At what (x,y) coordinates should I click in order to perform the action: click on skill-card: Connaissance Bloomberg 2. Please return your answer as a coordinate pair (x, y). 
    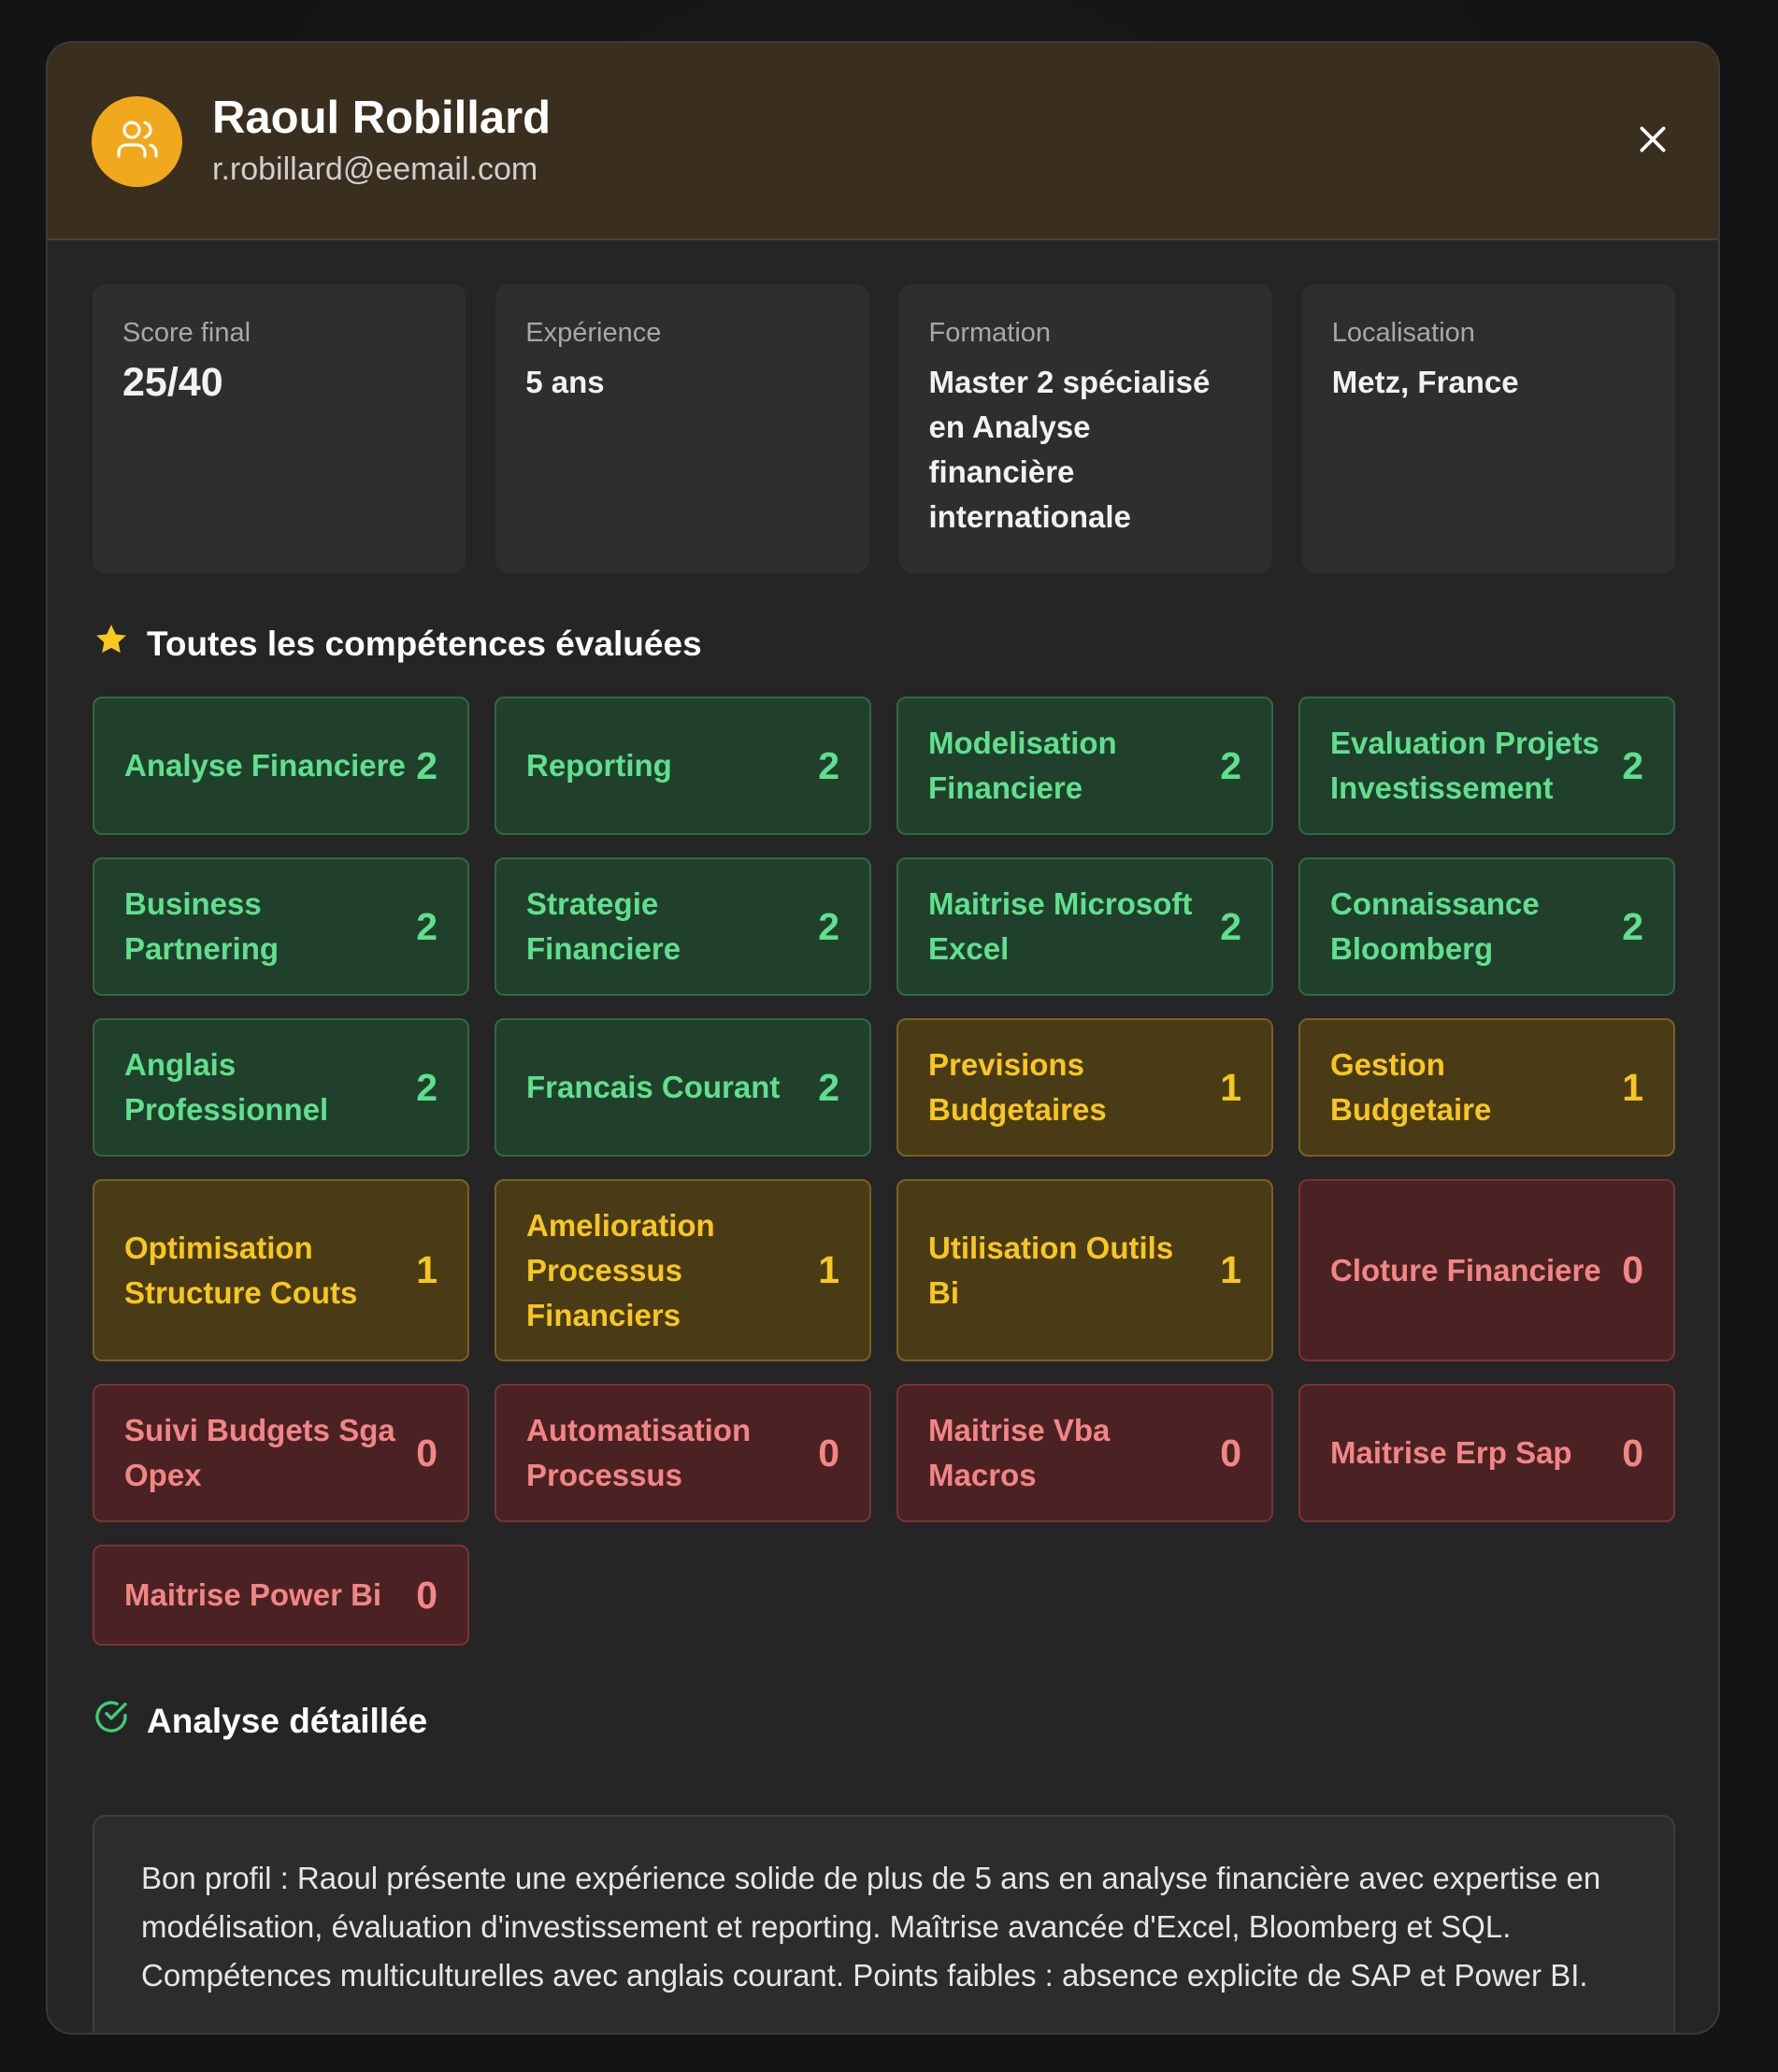
    Looking at the image, I should click on (1486, 927).